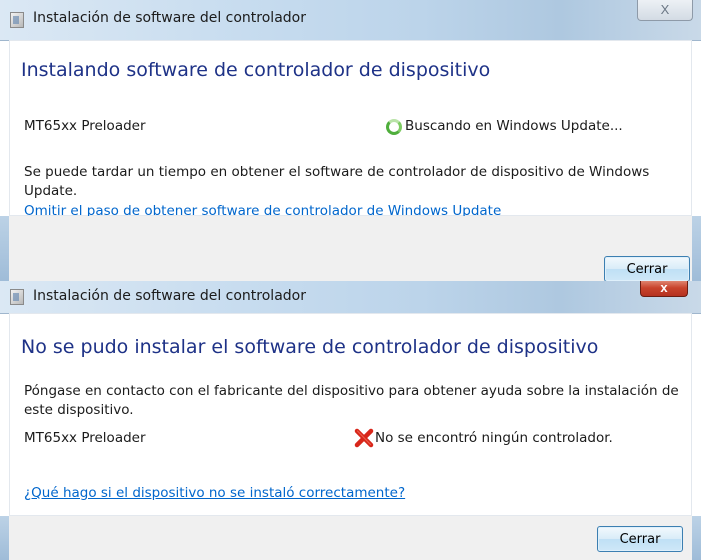 Image resolution: width=701 pixels, height=560 pixels. Describe the element at coordinates (494, 438) in the screenshot. I see `device-status: No se encontró ningún controlador.` at that location.